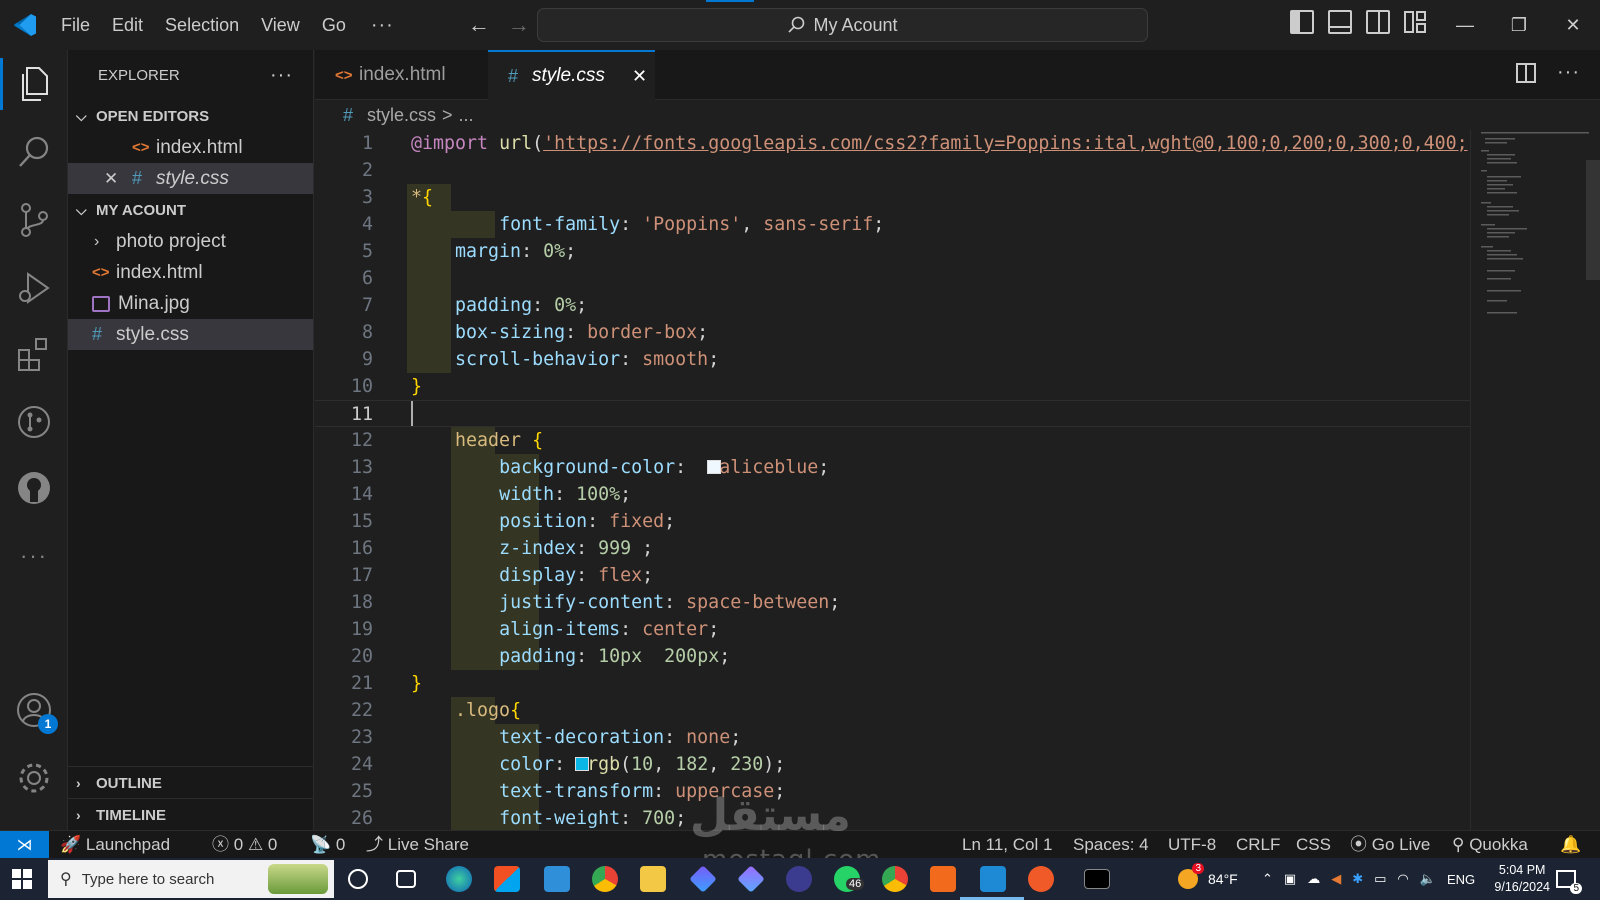 The image size is (1600, 900). What do you see at coordinates (358, 879) in the screenshot?
I see `cortana-icon` at bounding box center [358, 879].